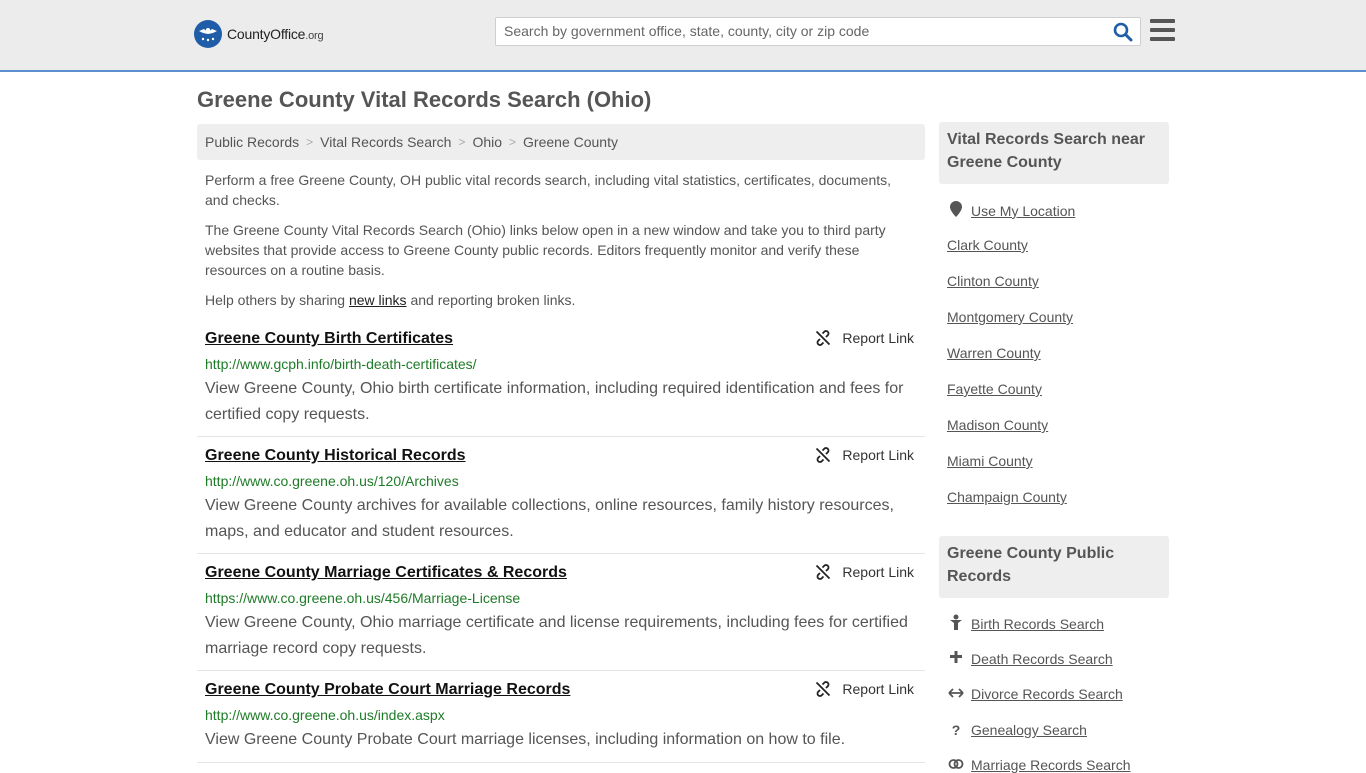  What do you see at coordinates (1039, 764) in the screenshot?
I see `marriage-records-search-link: Marriage Records Search` at bounding box center [1039, 764].